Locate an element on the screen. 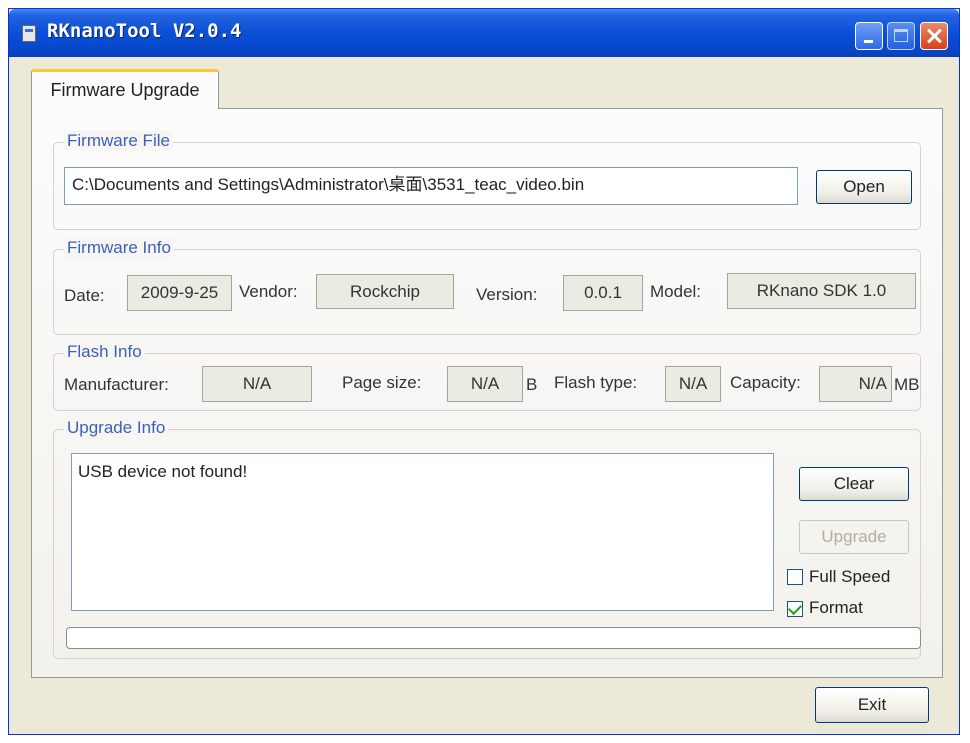 The width and height of the screenshot is (970, 743). full-speed-label: Full Speed is located at coordinates (850, 576).